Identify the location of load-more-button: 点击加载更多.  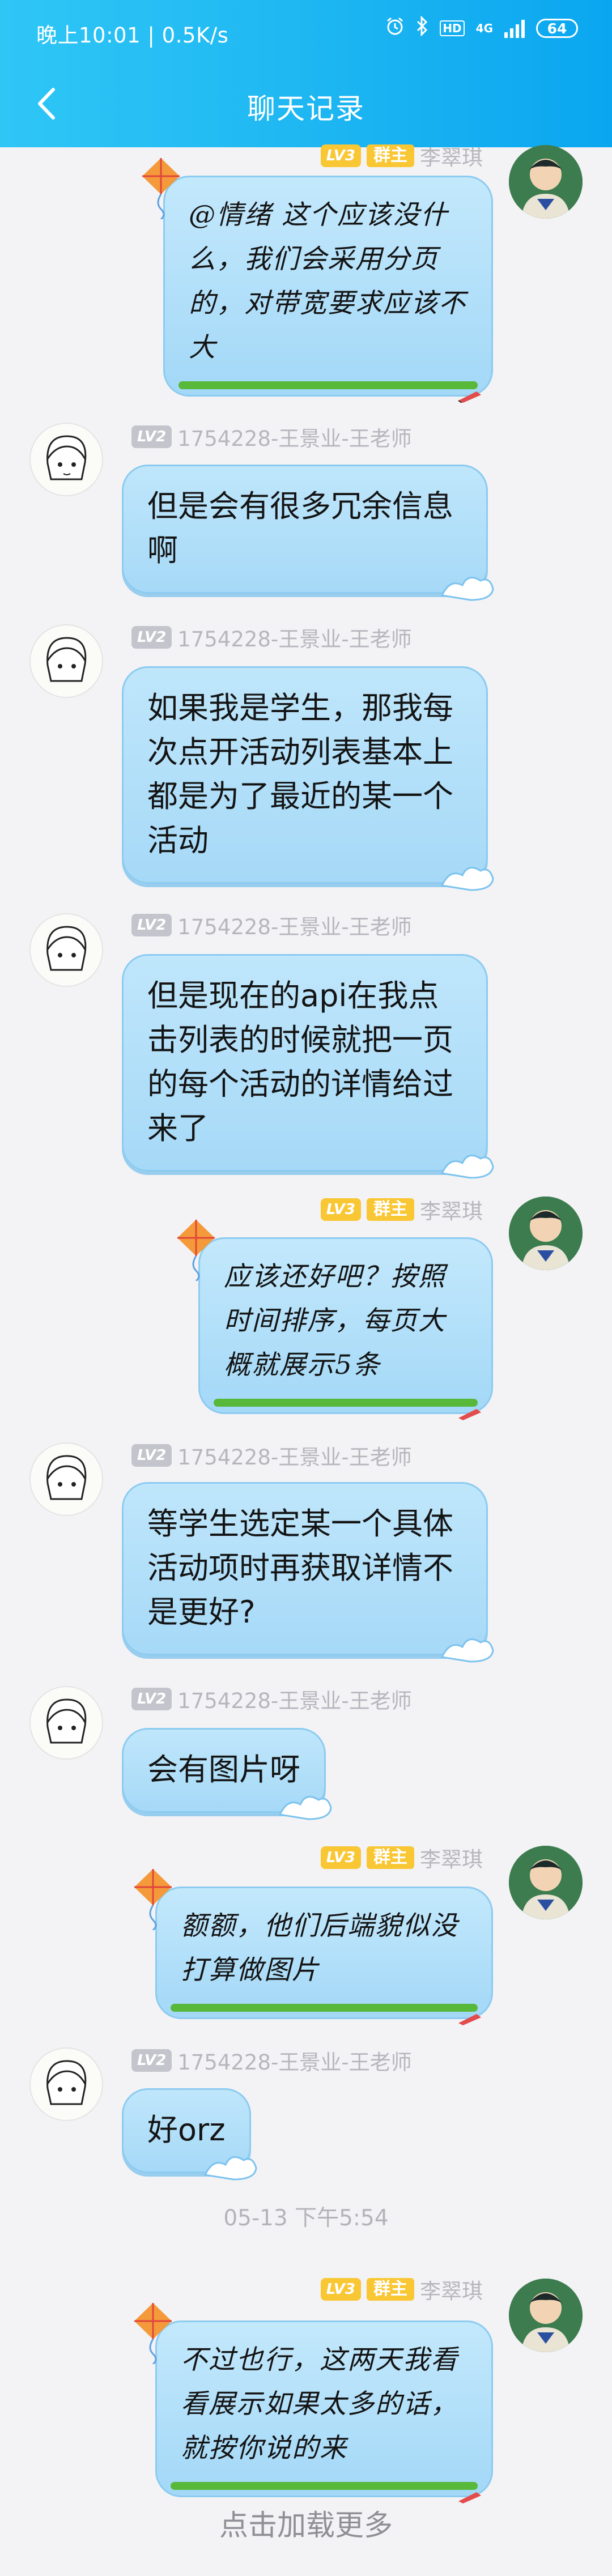
(306, 2523).